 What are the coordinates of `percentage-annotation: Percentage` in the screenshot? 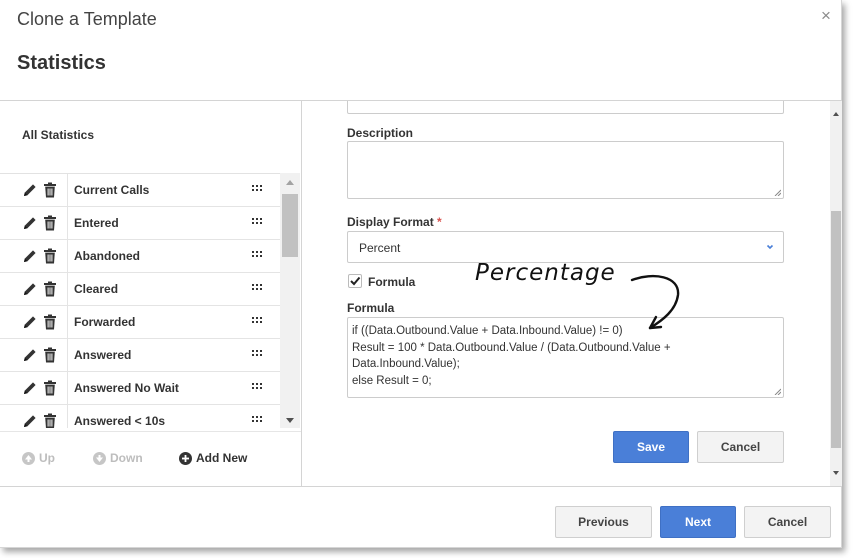 It's located at (545, 273).